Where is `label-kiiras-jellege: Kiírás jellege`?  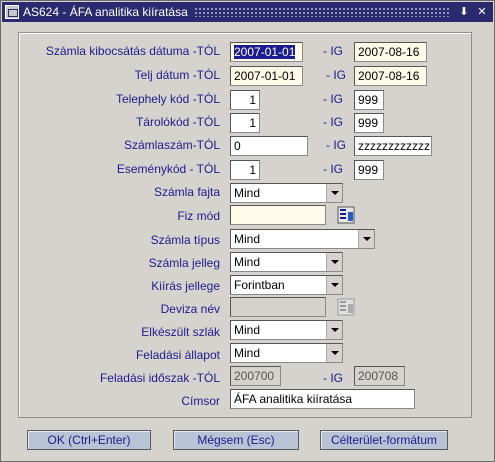 label-kiiras-jellege: Kiírás jellege is located at coordinates (185, 286).